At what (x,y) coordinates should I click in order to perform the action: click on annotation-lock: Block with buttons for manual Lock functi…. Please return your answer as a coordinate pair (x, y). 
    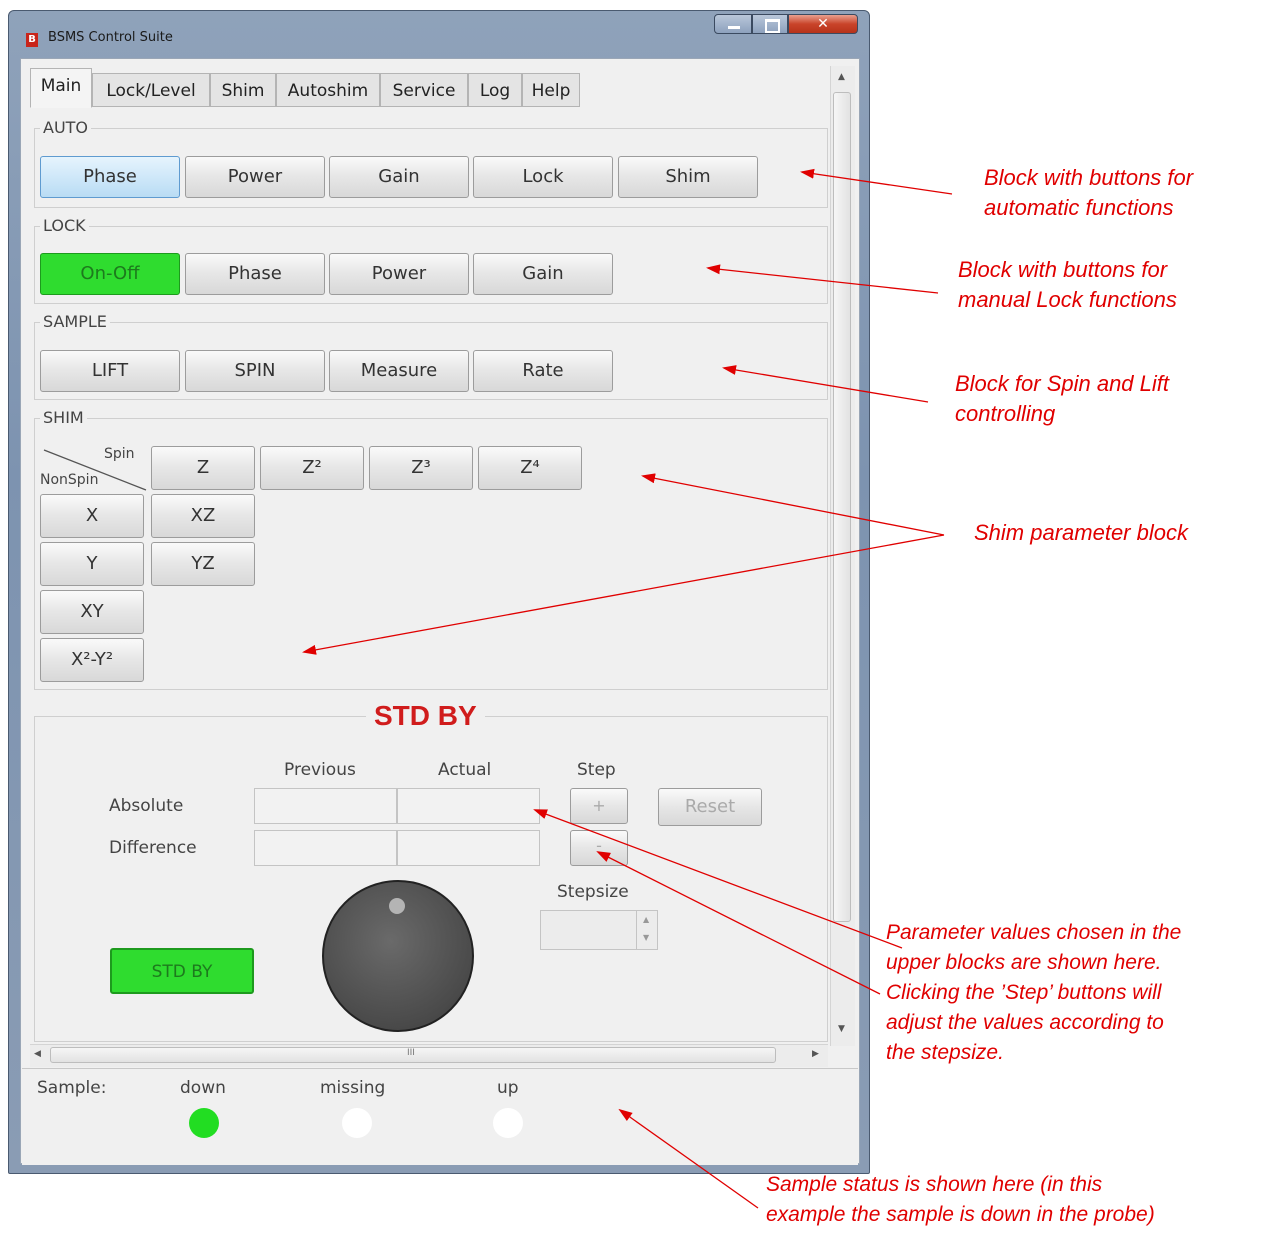
    Looking at the image, I should click on (1067, 284).